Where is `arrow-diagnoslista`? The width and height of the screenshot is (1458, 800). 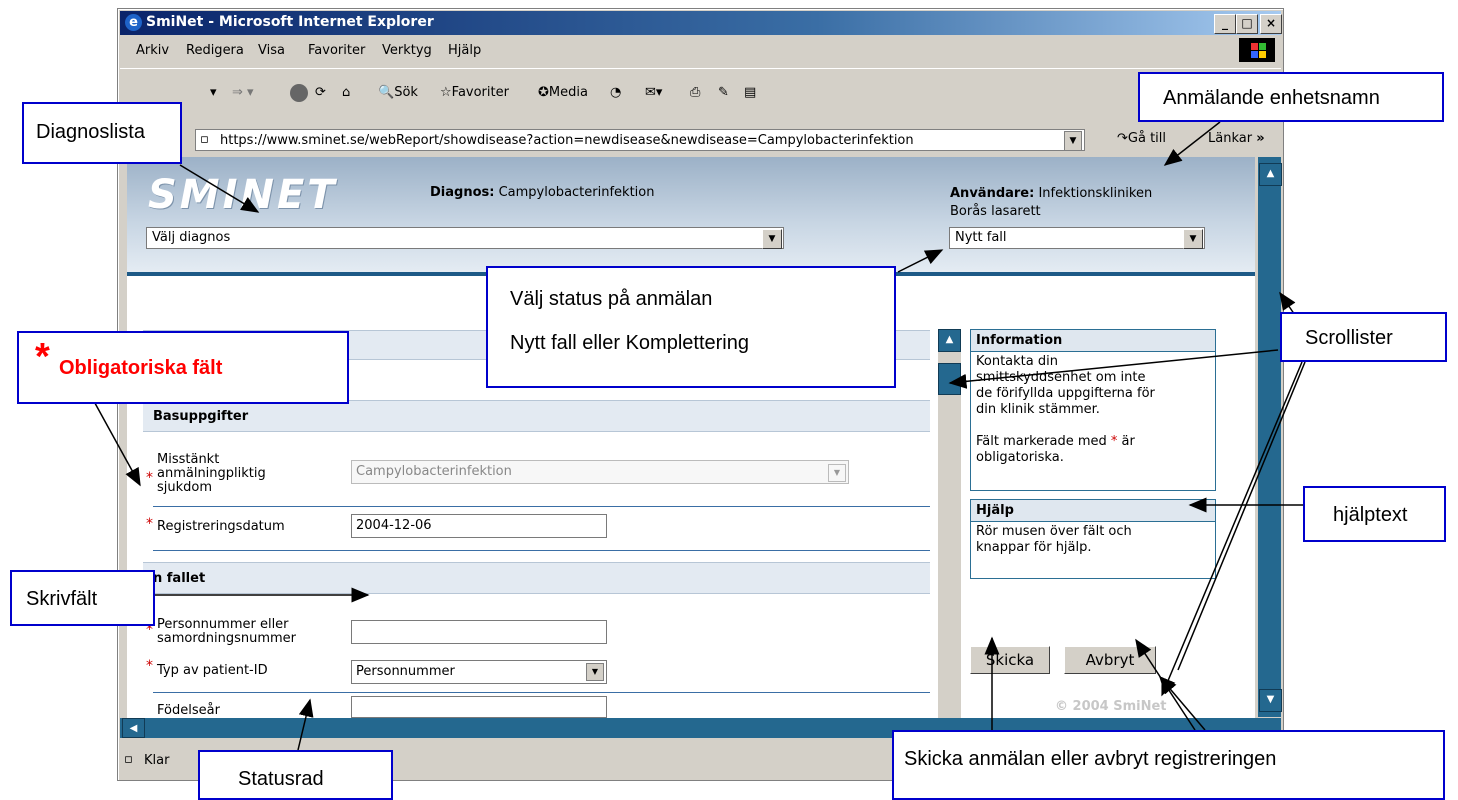 arrow-diagnoslista is located at coordinates (219, 188).